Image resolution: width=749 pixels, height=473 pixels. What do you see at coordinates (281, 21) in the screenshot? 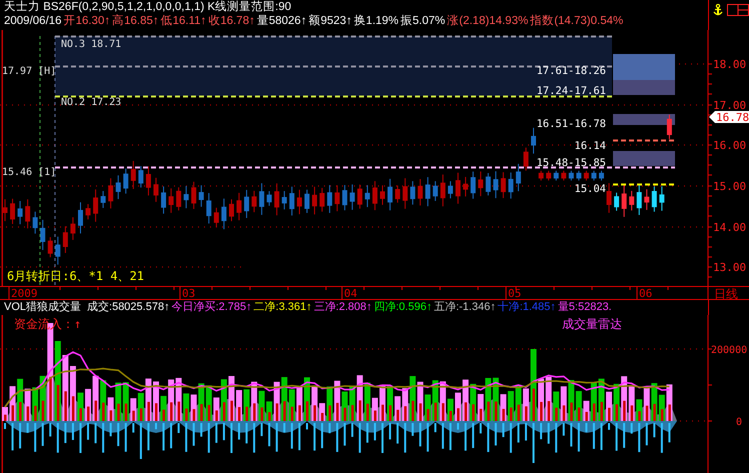
I see `quote-value: 量58026↑` at bounding box center [281, 21].